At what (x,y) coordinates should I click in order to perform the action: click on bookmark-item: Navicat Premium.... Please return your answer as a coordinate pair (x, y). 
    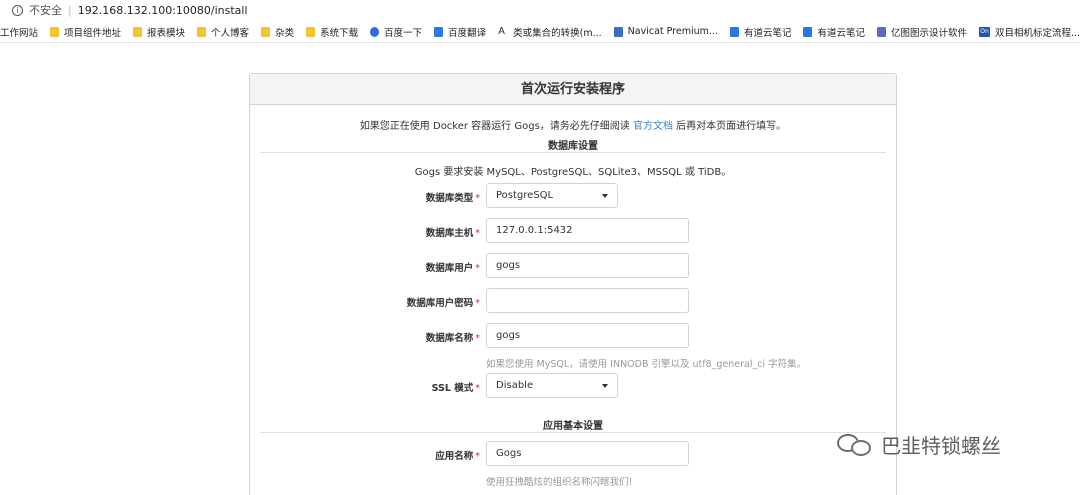
    Looking at the image, I should click on (665, 31).